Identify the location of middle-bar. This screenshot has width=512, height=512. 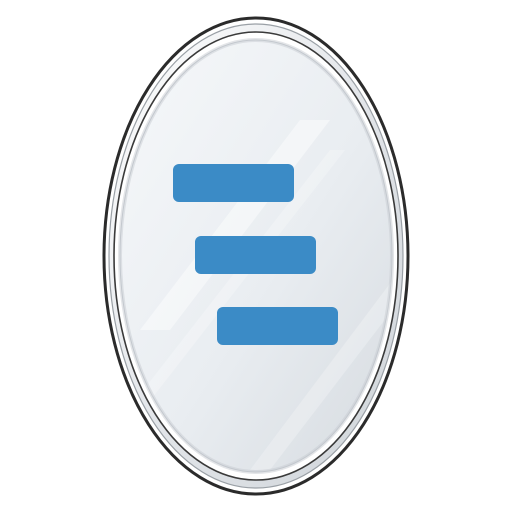
(255, 255).